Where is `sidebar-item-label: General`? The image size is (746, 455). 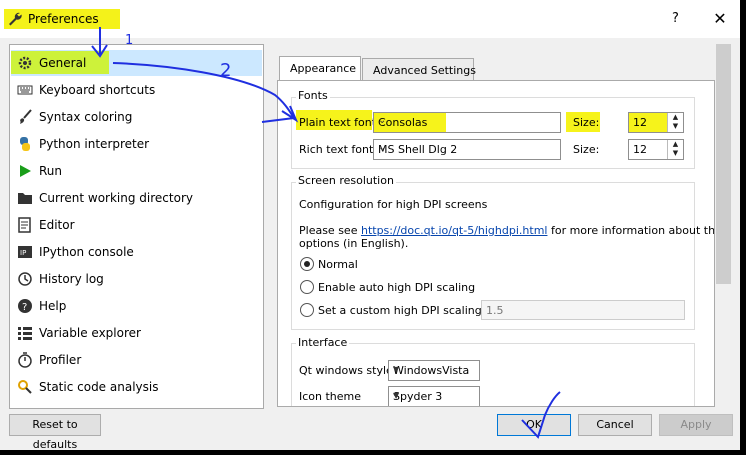
sidebar-item-label: General is located at coordinates (63, 63).